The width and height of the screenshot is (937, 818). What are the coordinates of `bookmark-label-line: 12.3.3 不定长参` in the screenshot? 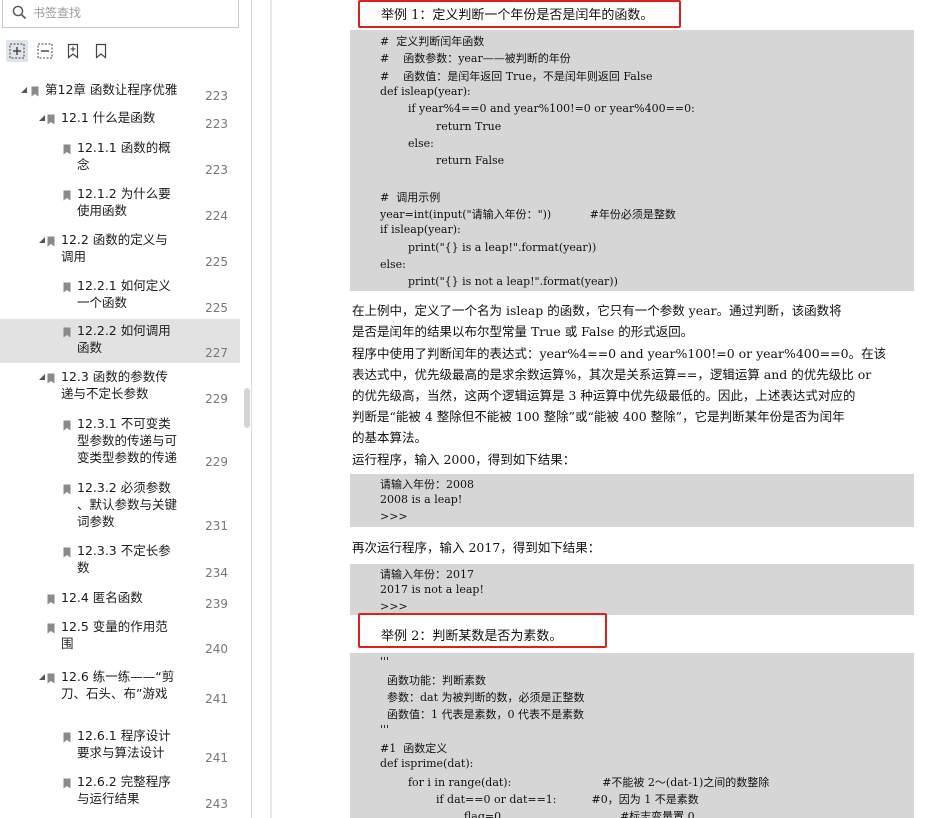 It's located at (124, 550).